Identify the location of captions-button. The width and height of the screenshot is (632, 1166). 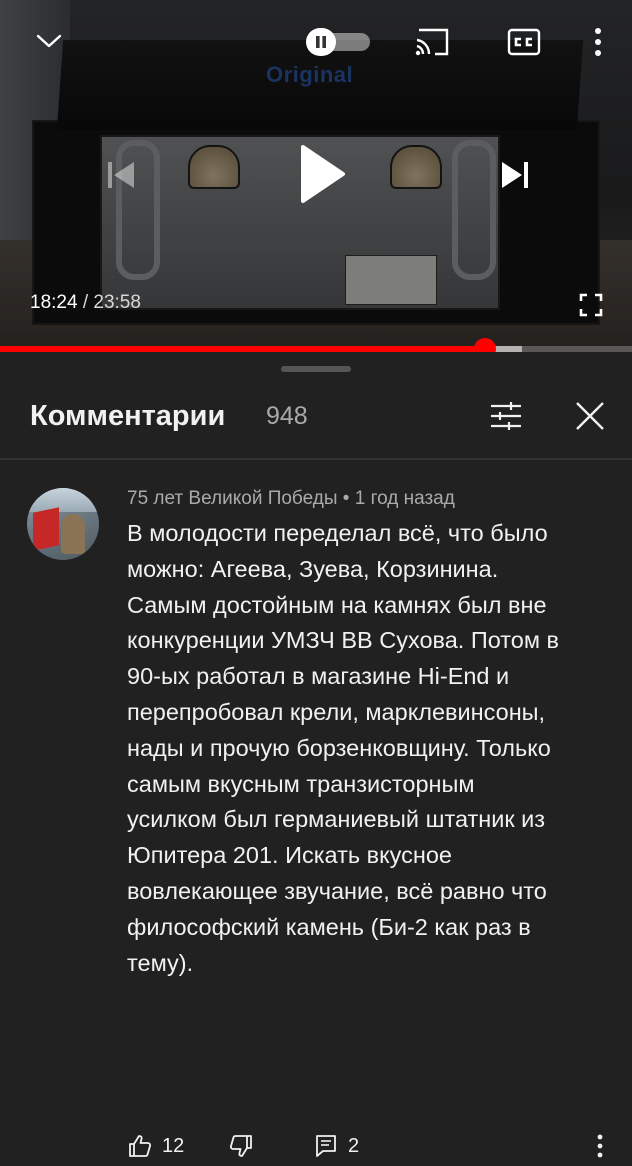
(524, 42).